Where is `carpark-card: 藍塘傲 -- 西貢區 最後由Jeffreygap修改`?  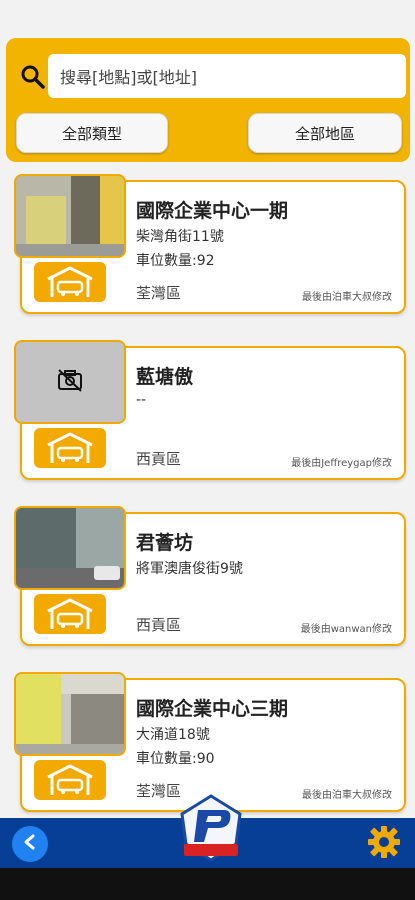 carpark-card: 藍塘傲 -- 西貢區 最後由Jeffreygap修改 is located at coordinates (210, 410).